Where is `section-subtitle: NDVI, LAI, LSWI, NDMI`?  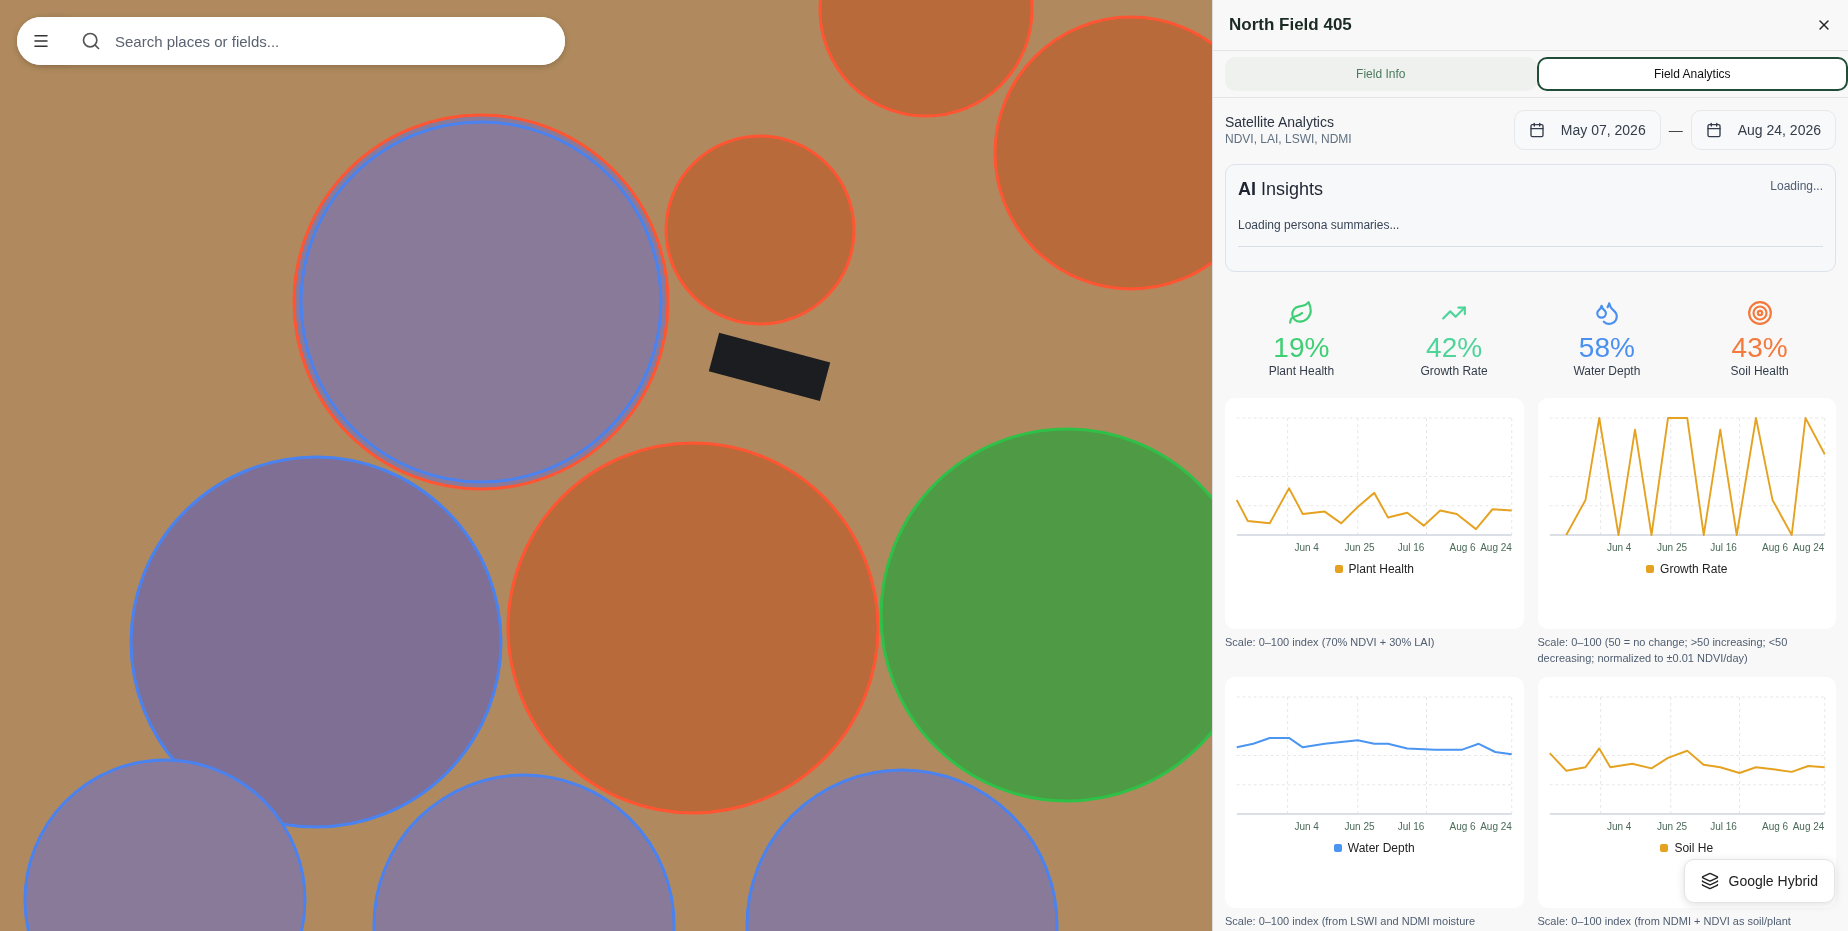 section-subtitle: NDVI, LAI, LSWI, NDMI is located at coordinates (1288, 139).